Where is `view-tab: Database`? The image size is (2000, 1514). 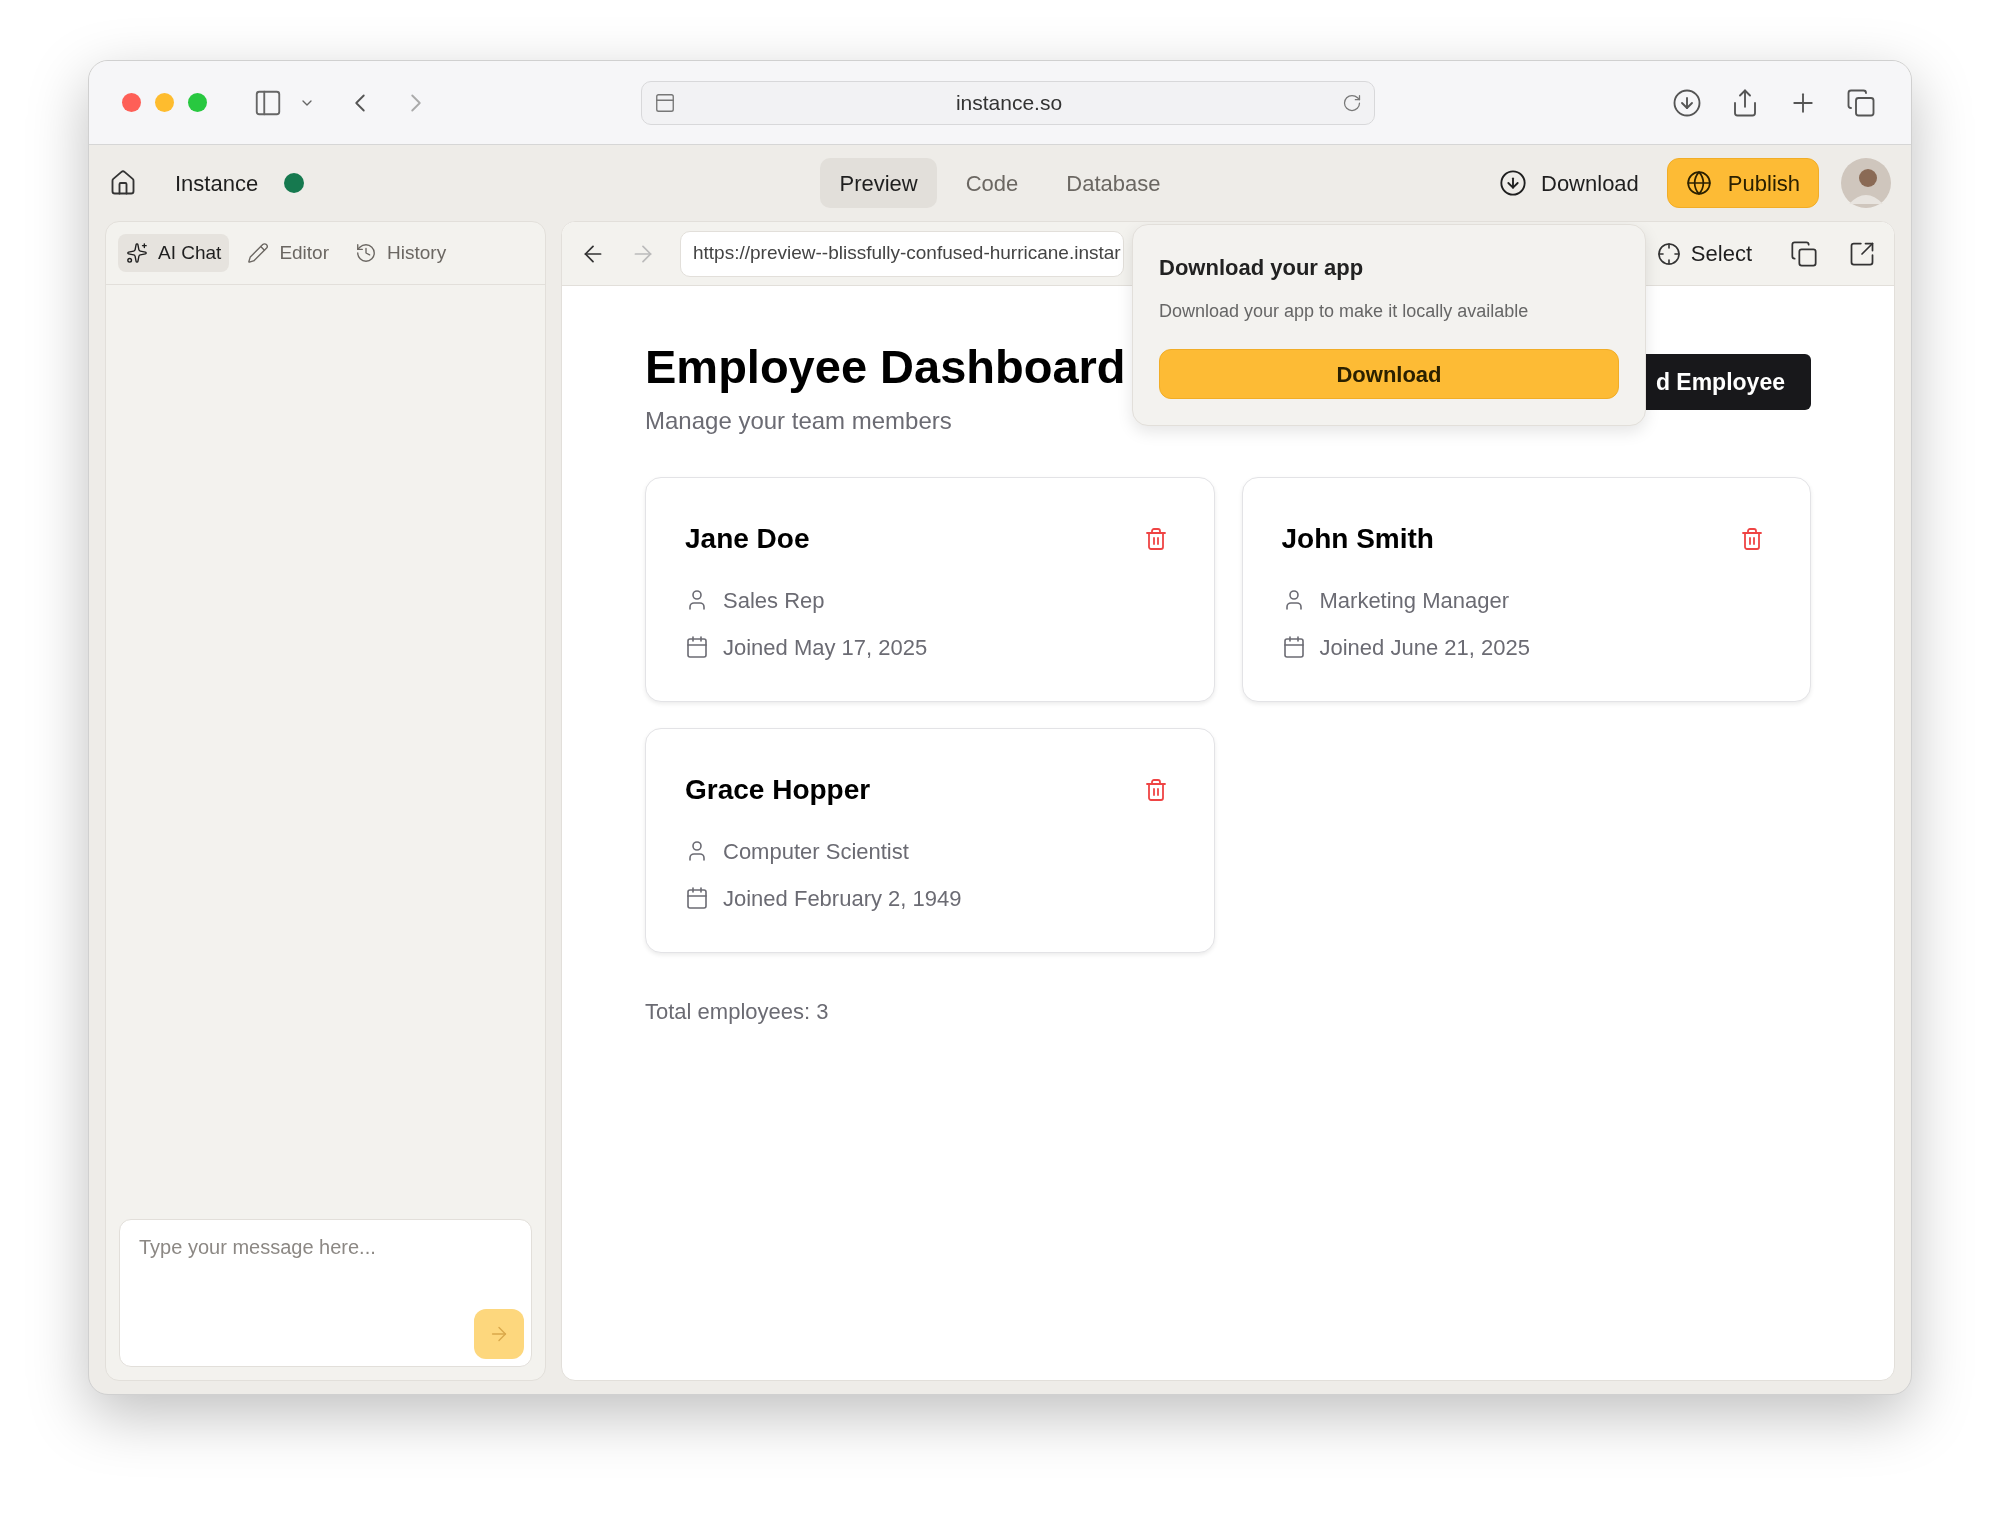 view-tab: Database is located at coordinates (1113, 183).